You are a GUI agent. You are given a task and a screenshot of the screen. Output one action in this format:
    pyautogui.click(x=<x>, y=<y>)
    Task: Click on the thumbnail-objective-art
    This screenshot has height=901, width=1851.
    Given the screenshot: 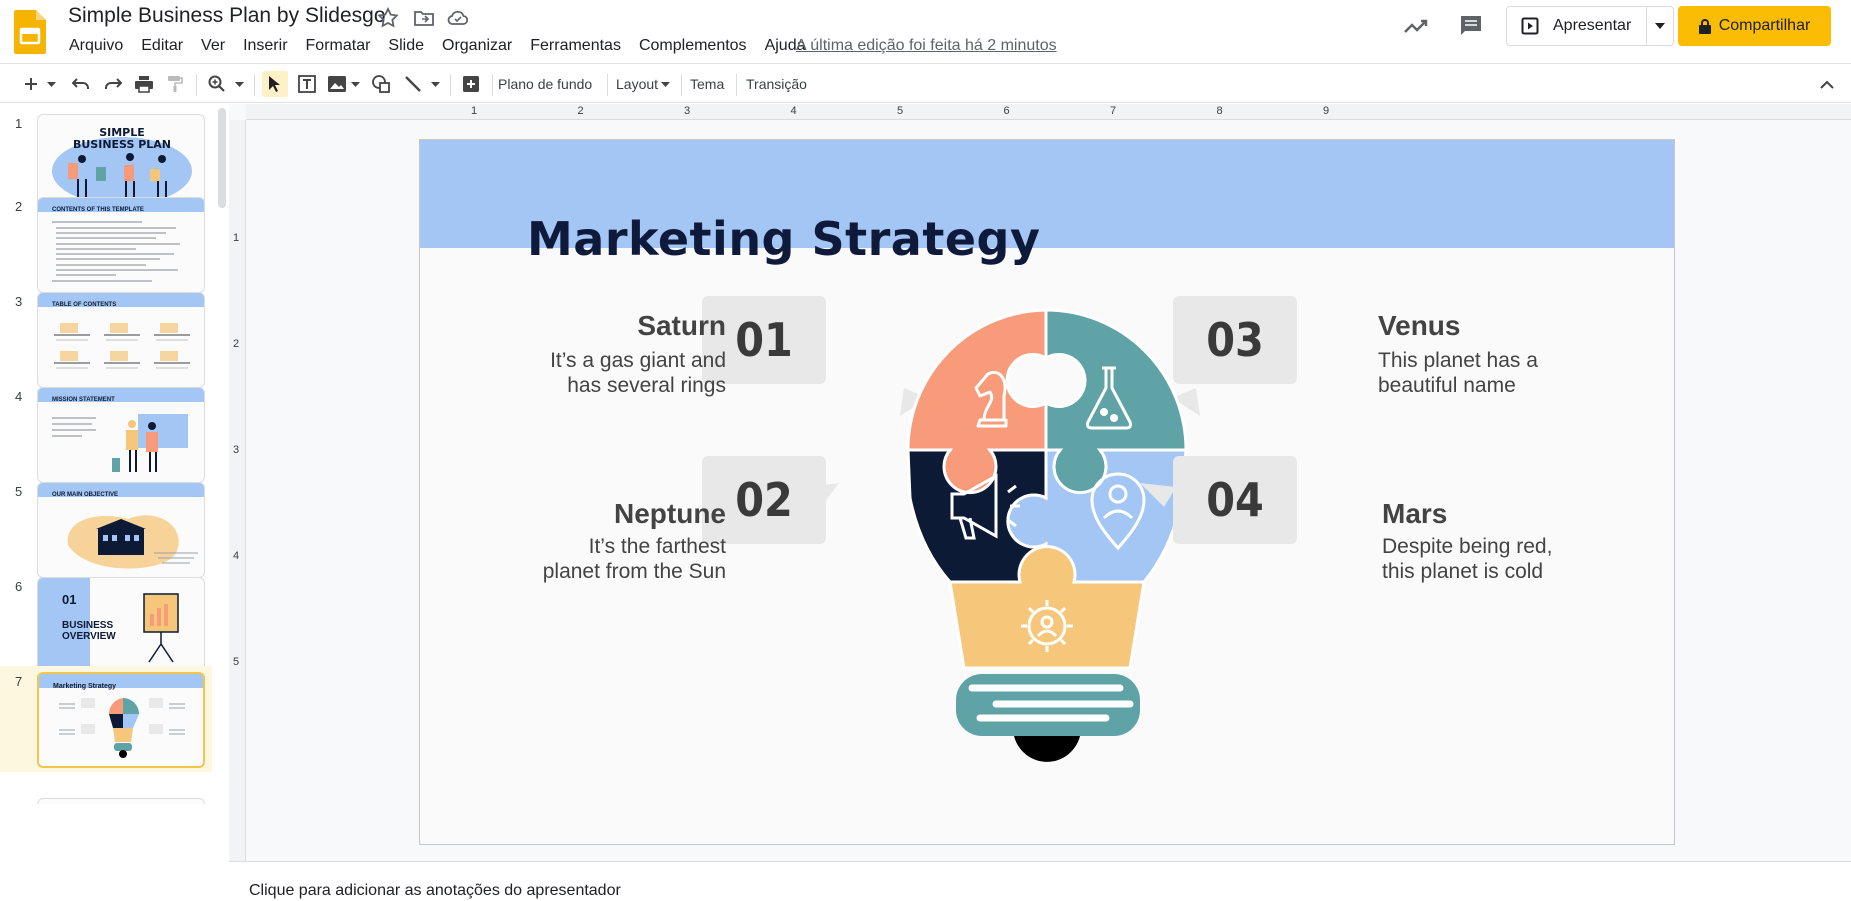 What is the action you would take?
    pyautogui.click(x=132, y=542)
    